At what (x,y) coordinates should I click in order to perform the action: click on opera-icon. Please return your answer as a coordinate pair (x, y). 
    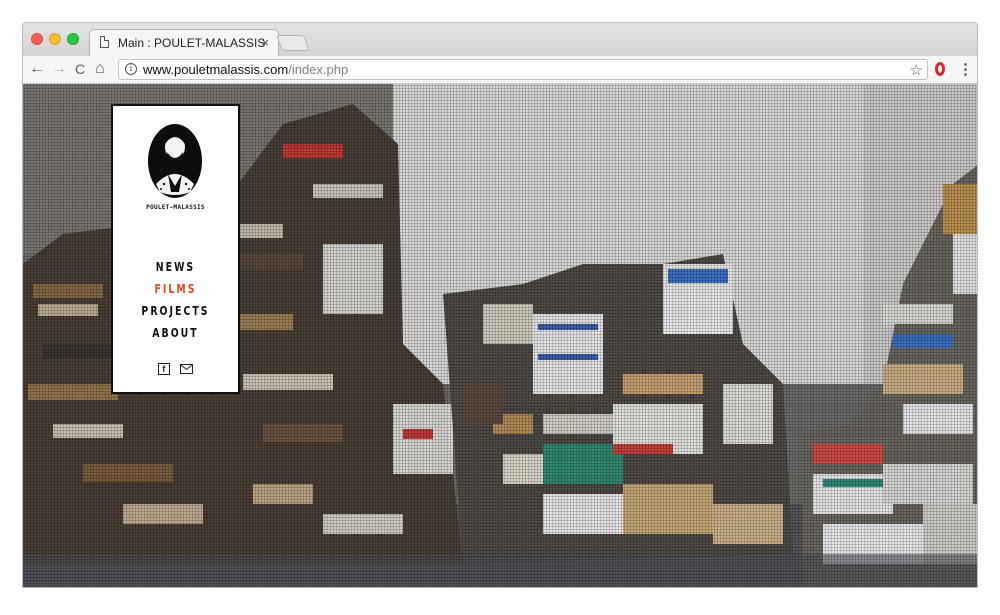
    Looking at the image, I should click on (940, 69).